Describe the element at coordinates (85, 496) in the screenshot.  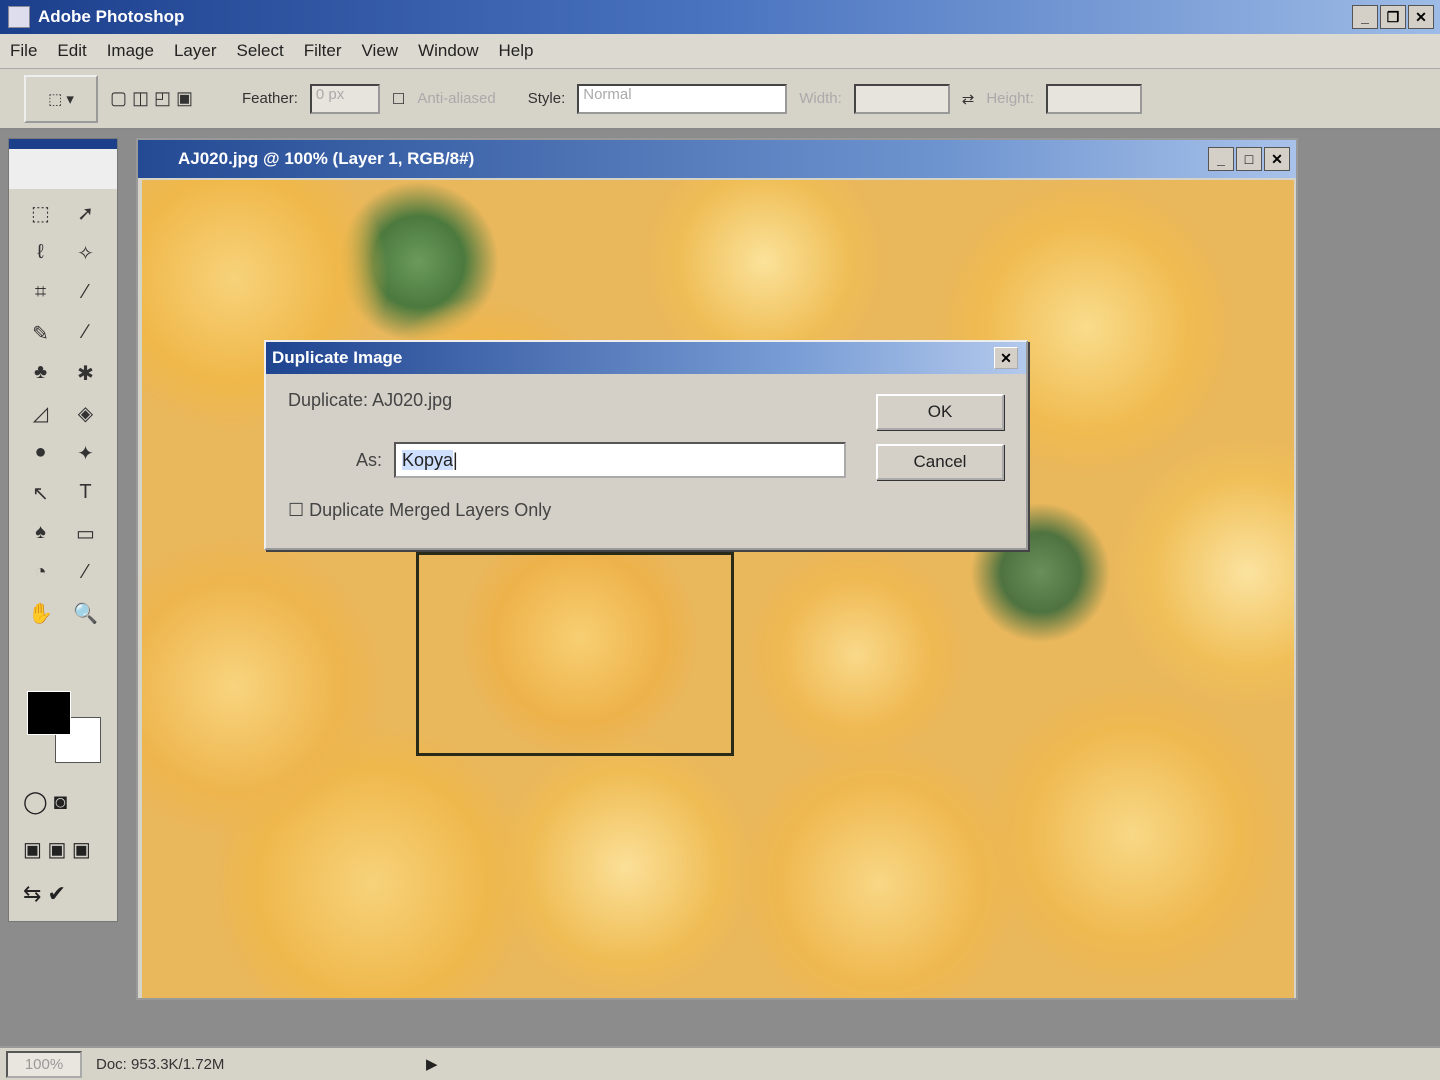
I see `type-tool-icon: T` at that location.